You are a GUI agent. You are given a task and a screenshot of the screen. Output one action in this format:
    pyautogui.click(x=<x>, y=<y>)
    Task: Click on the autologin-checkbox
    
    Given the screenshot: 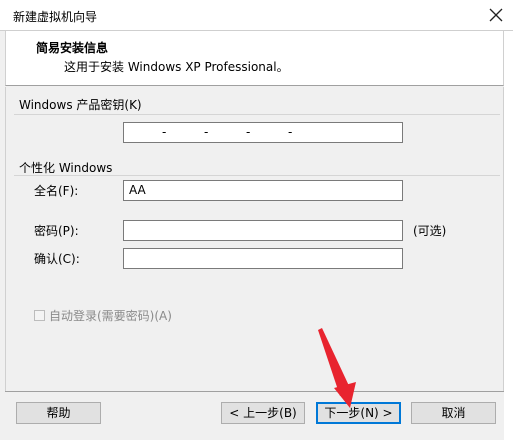 What is the action you would take?
    pyautogui.click(x=39, y=315)
    